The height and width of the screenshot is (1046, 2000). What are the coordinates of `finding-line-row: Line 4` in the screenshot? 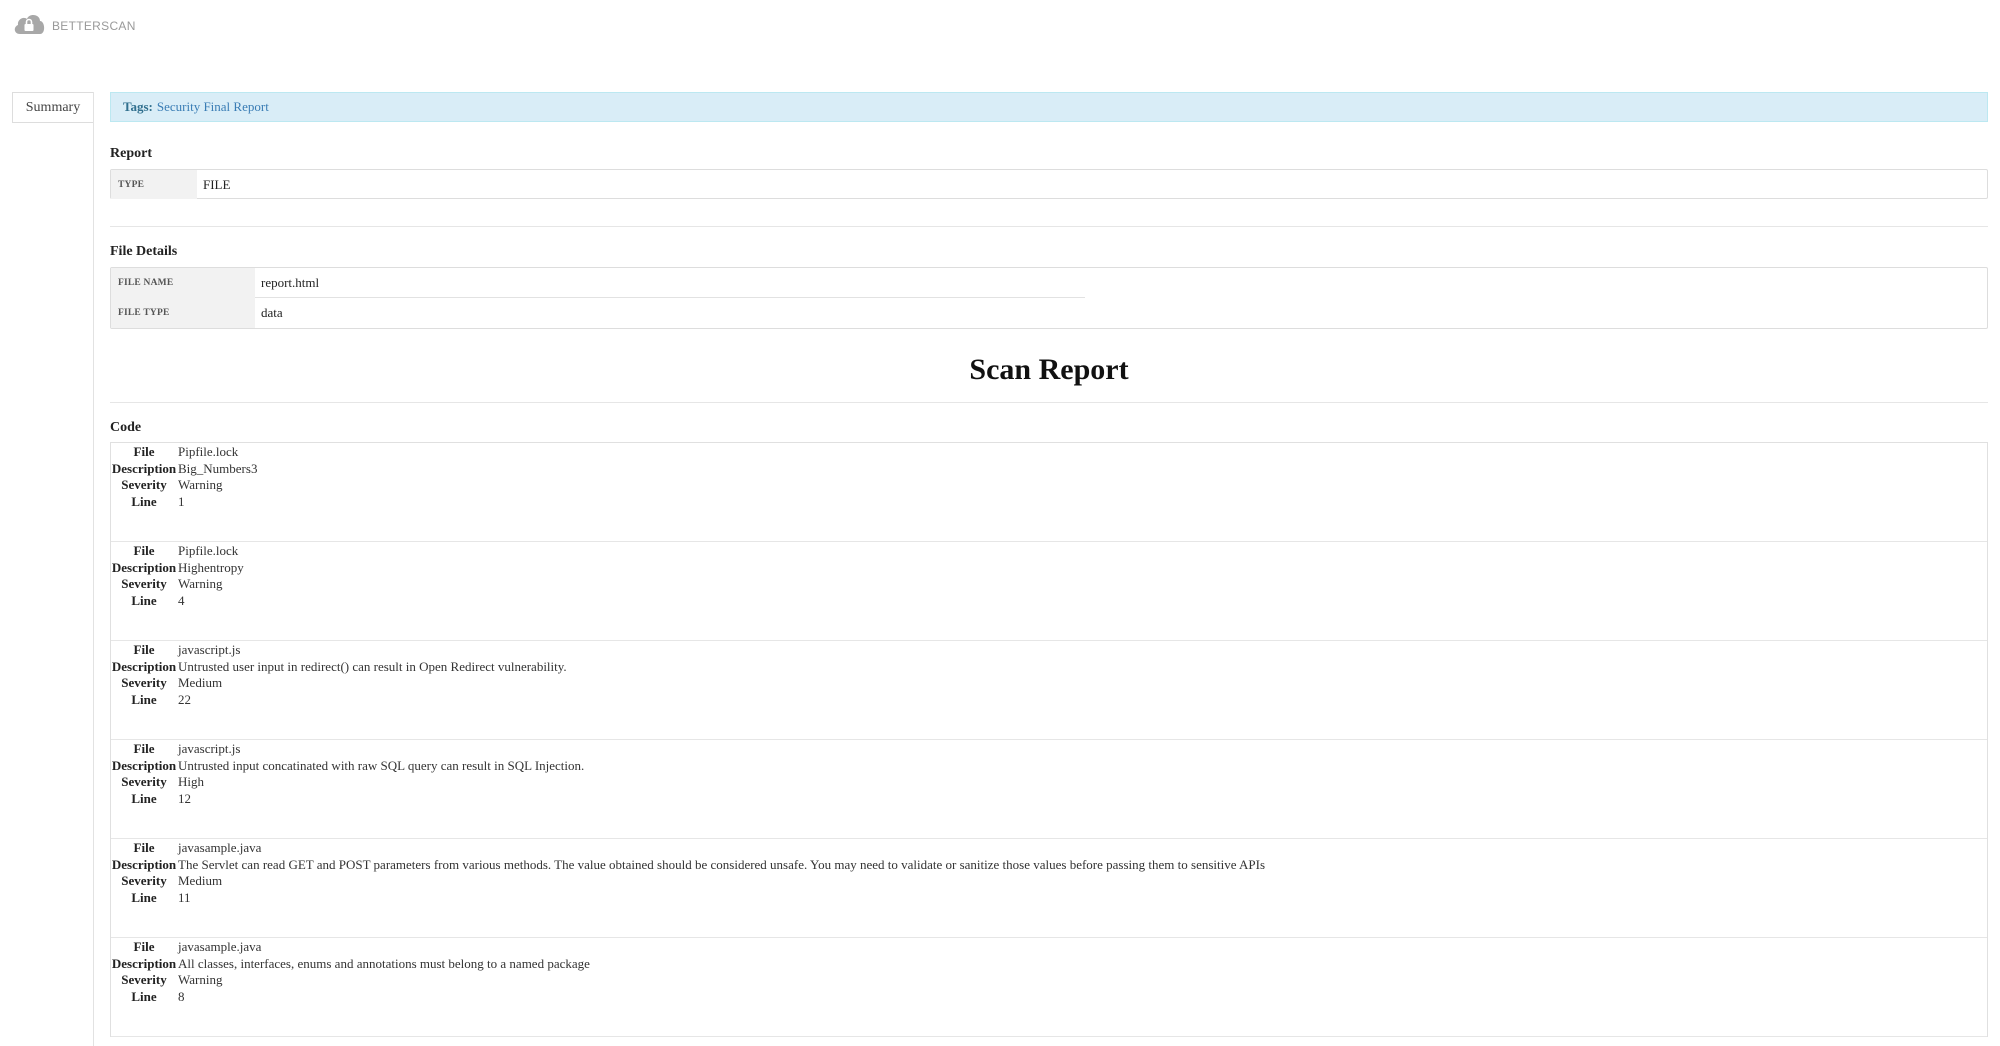 It's located at (1049, 601).